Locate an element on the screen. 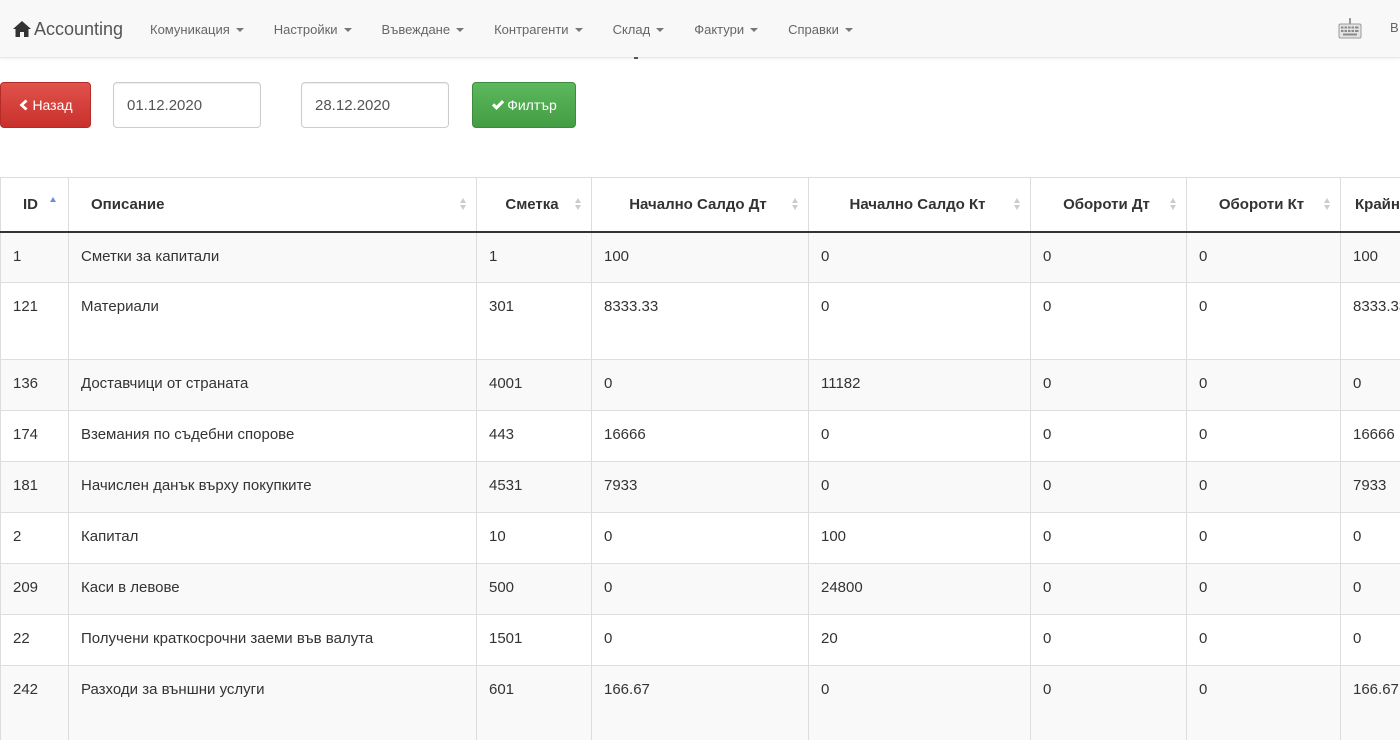  cell-id: 22 is located at coordinates (34, 640).